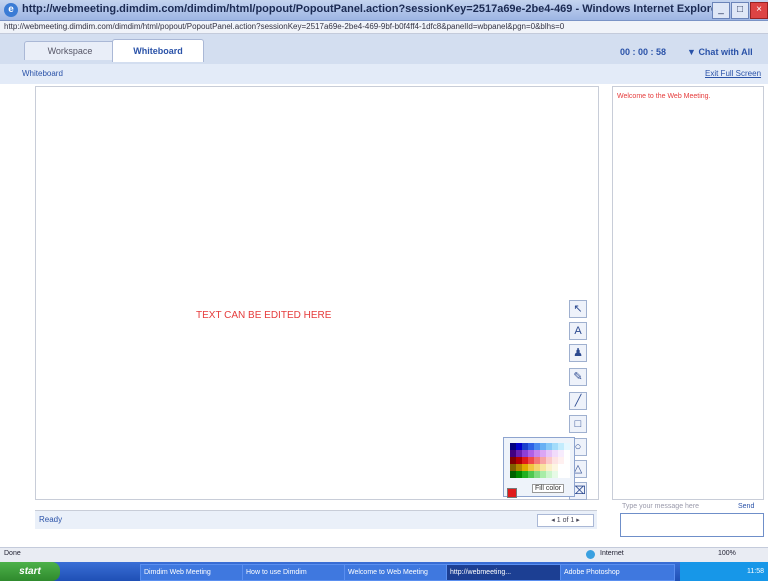 This screenshot has width=768, height=581. What do you see at coordinates (733, 73) in the screenshot?
I see `exit-fullscreen-link: Exit Full Screen` at bounding box center [733, 73].